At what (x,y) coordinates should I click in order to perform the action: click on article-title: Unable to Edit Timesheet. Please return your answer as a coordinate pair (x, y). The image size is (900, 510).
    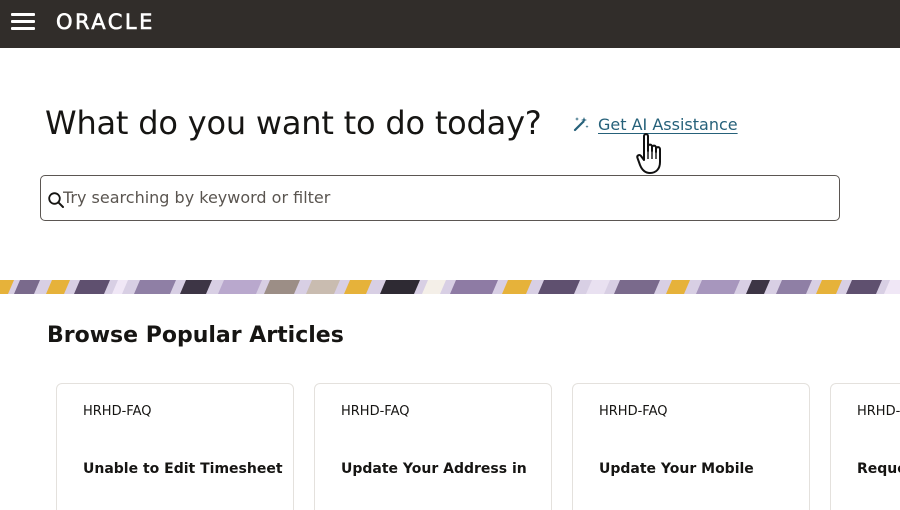
    Looking at the image, I should click on (183, 469).